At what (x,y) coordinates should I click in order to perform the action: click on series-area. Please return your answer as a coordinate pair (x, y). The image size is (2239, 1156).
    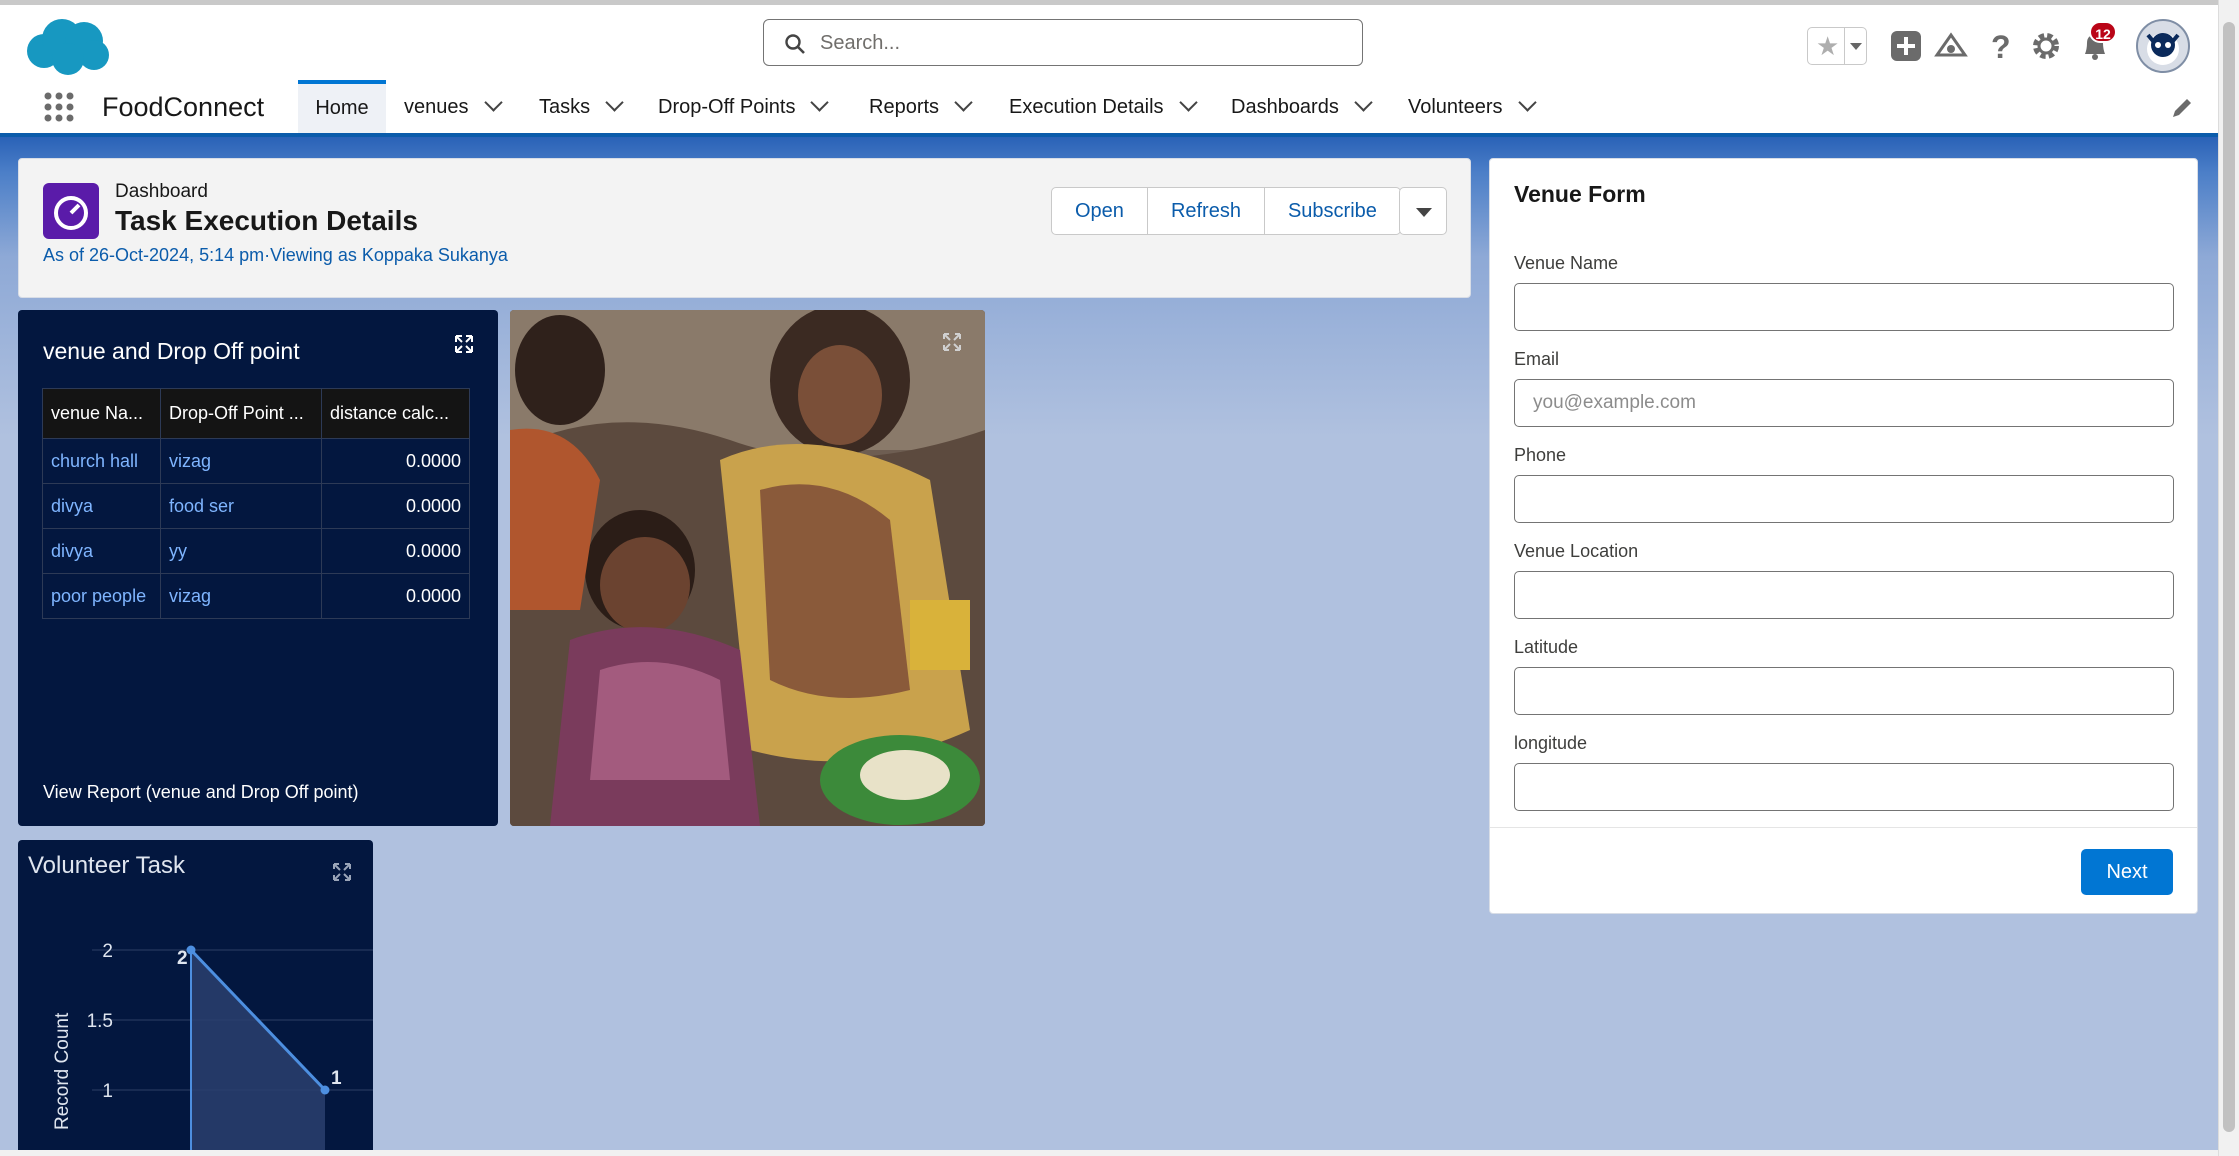
    Looking at the image, I should click on (258, 1053).